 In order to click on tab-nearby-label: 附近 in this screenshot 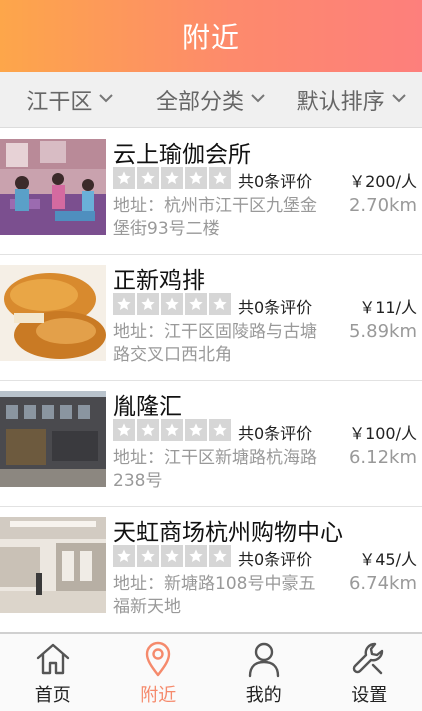, I will do `click(158, 695)`.